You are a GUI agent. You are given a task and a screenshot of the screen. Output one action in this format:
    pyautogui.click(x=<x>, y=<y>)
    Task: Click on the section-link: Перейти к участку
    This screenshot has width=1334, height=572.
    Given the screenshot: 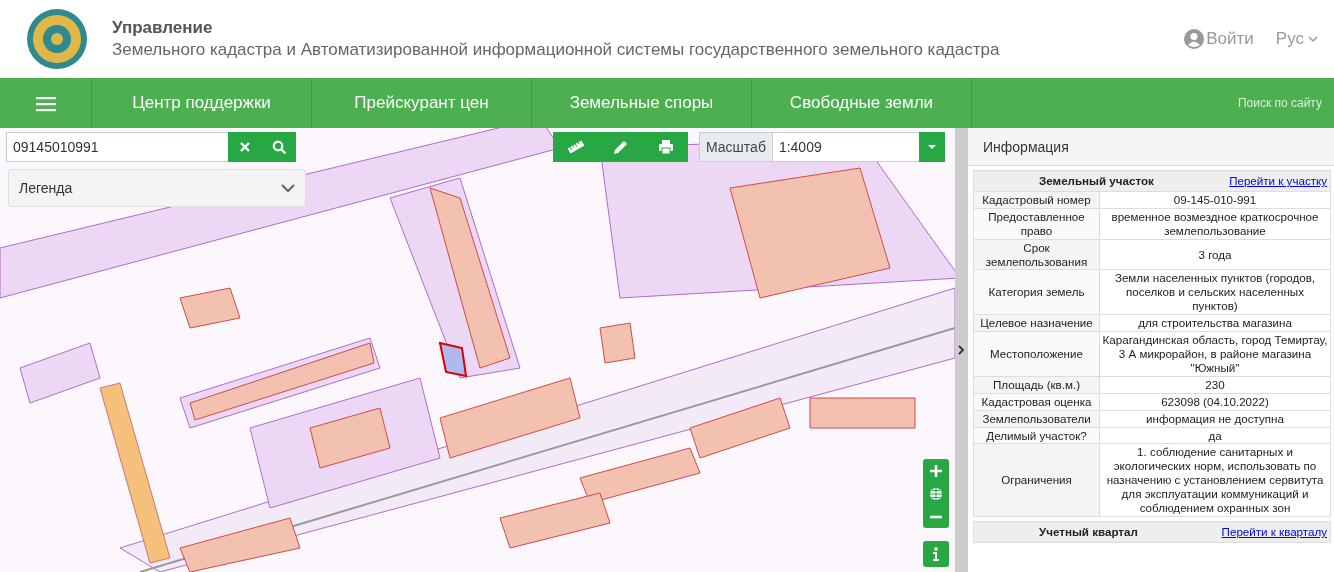 What is the action you would take?
    pyautogui.click(x=1278, y=181)
    